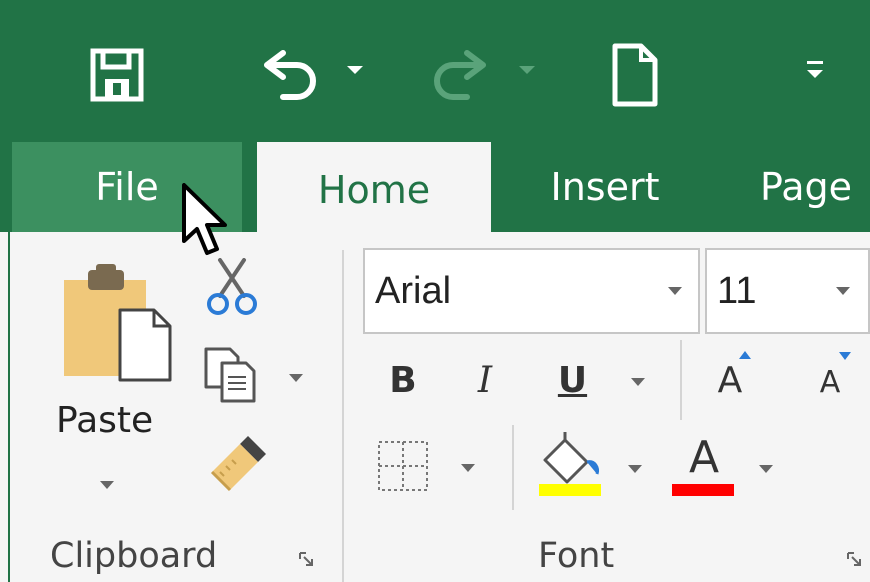  What do you see at coordinates (531, 291) in the screenshot?
I see `font-name-combo: Arial` at bounding box center [531, 291].